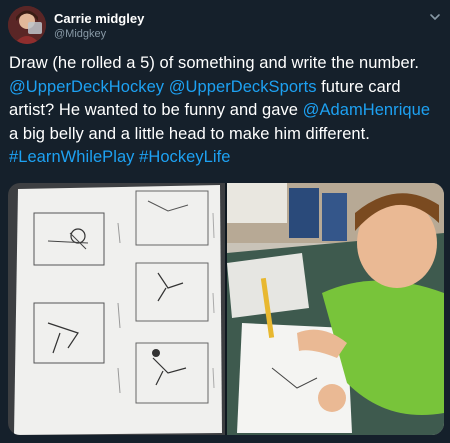 This screenshot has width=450, height=443. I want to click on avatar, so click(27, 25).